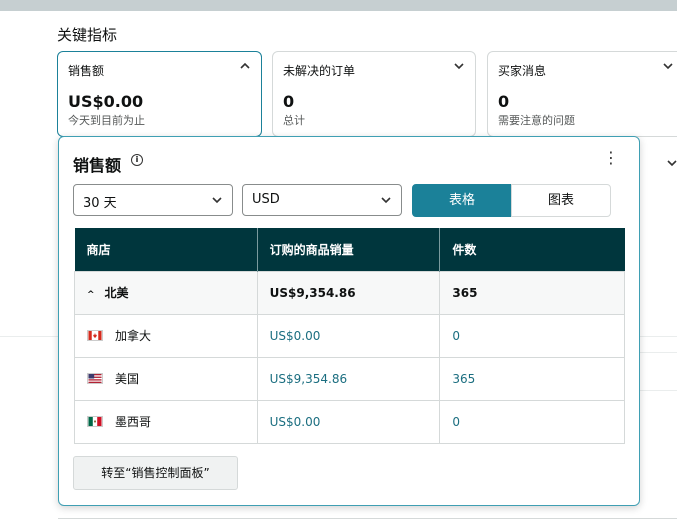  Describe the element at coordinates (86, 71) in the screenshot. I see `card-sales-label: 销售额` at that location.